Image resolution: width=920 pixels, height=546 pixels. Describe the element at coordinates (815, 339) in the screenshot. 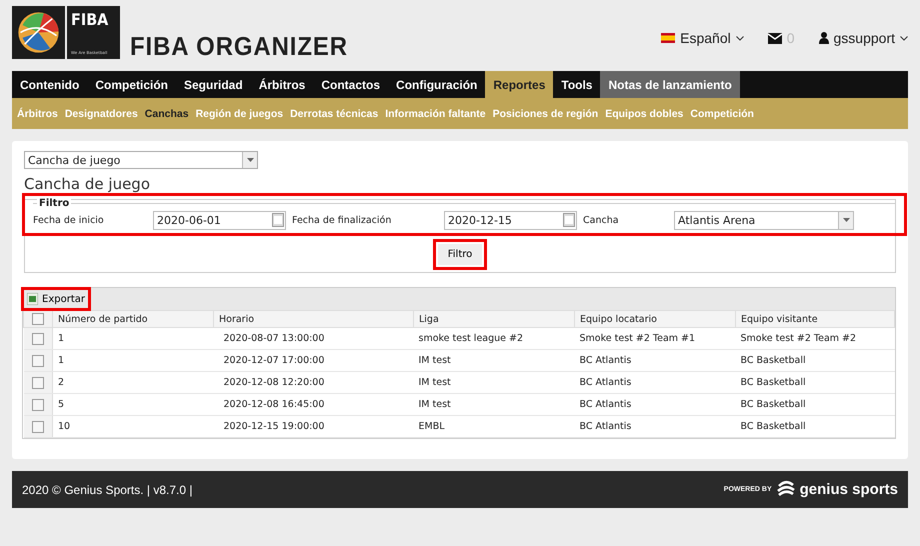

I see `table-cell: Smoke test #2 Team #2` at that location.